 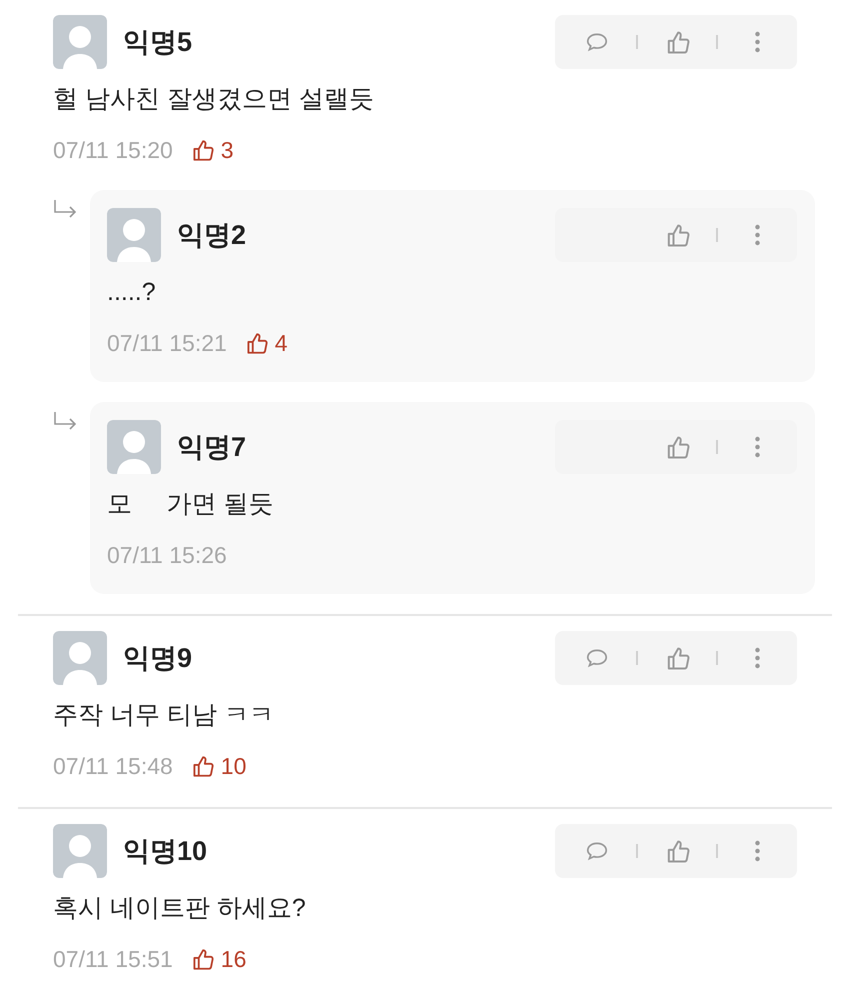 I want to click on timestamp: 07/11 15:51, so click(x=113, y=959).